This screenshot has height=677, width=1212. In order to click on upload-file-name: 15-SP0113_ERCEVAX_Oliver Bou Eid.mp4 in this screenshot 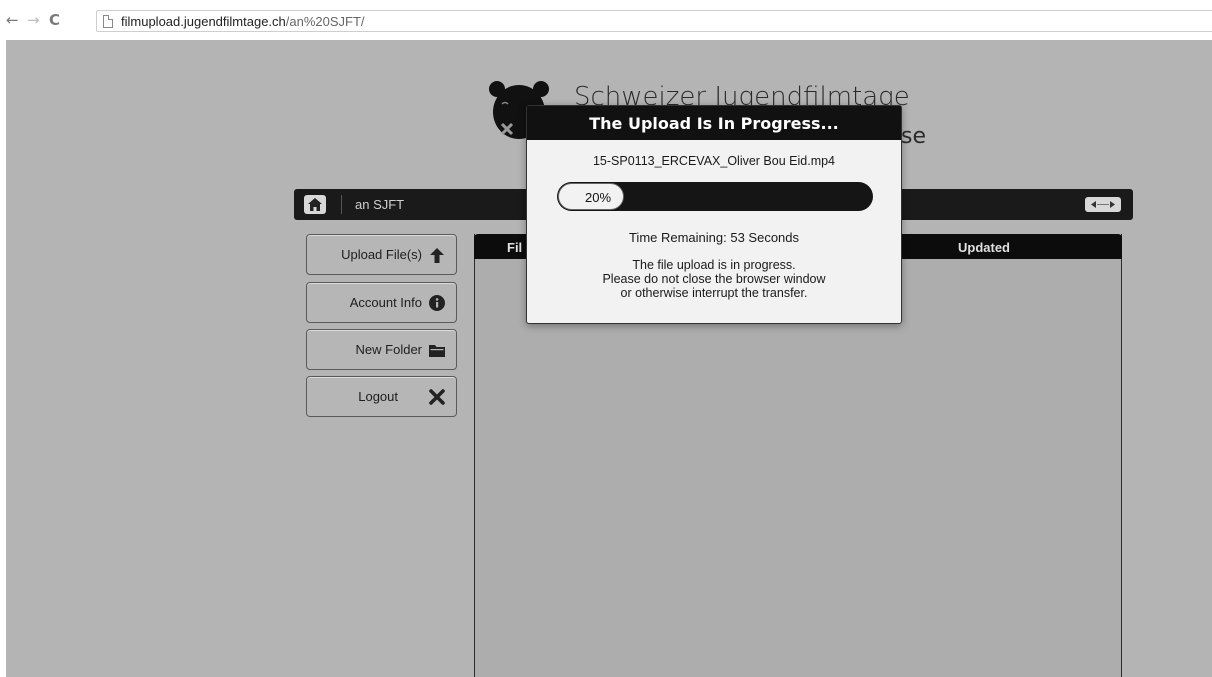, I will do `click(714, 161)`.